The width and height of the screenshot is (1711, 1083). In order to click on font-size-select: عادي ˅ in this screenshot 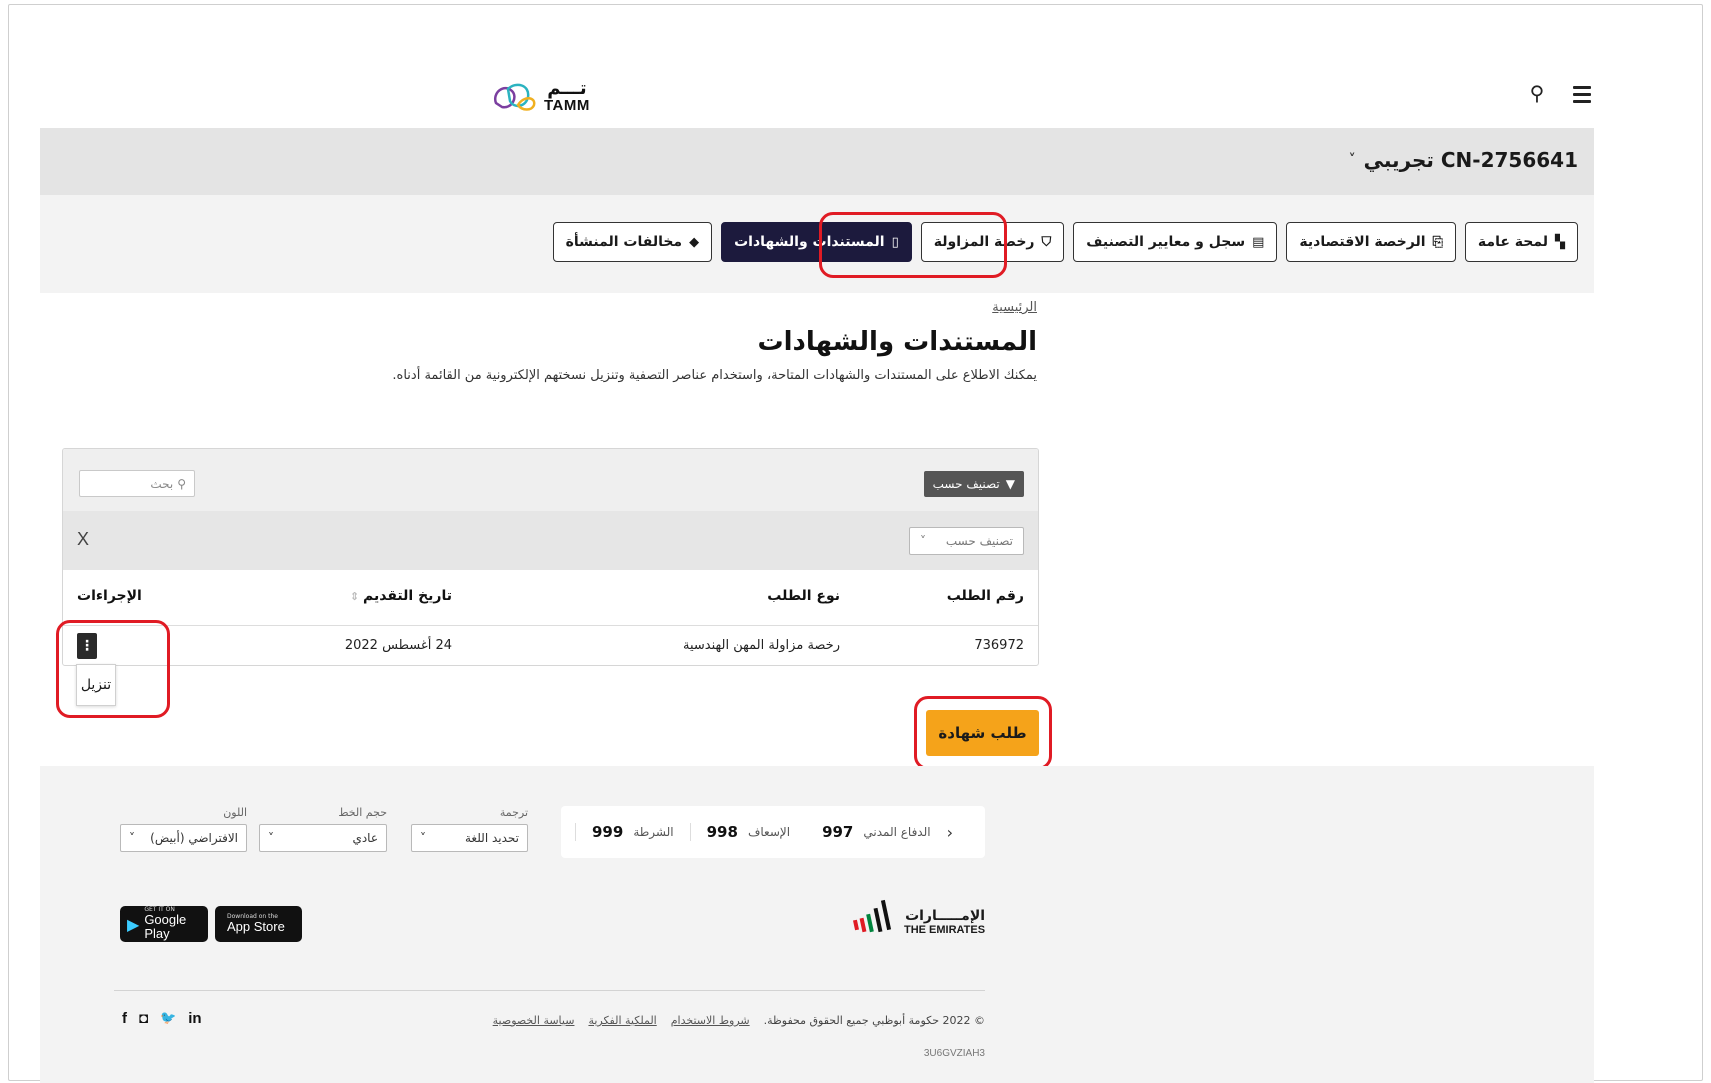, I will do `click(323, 838)`.